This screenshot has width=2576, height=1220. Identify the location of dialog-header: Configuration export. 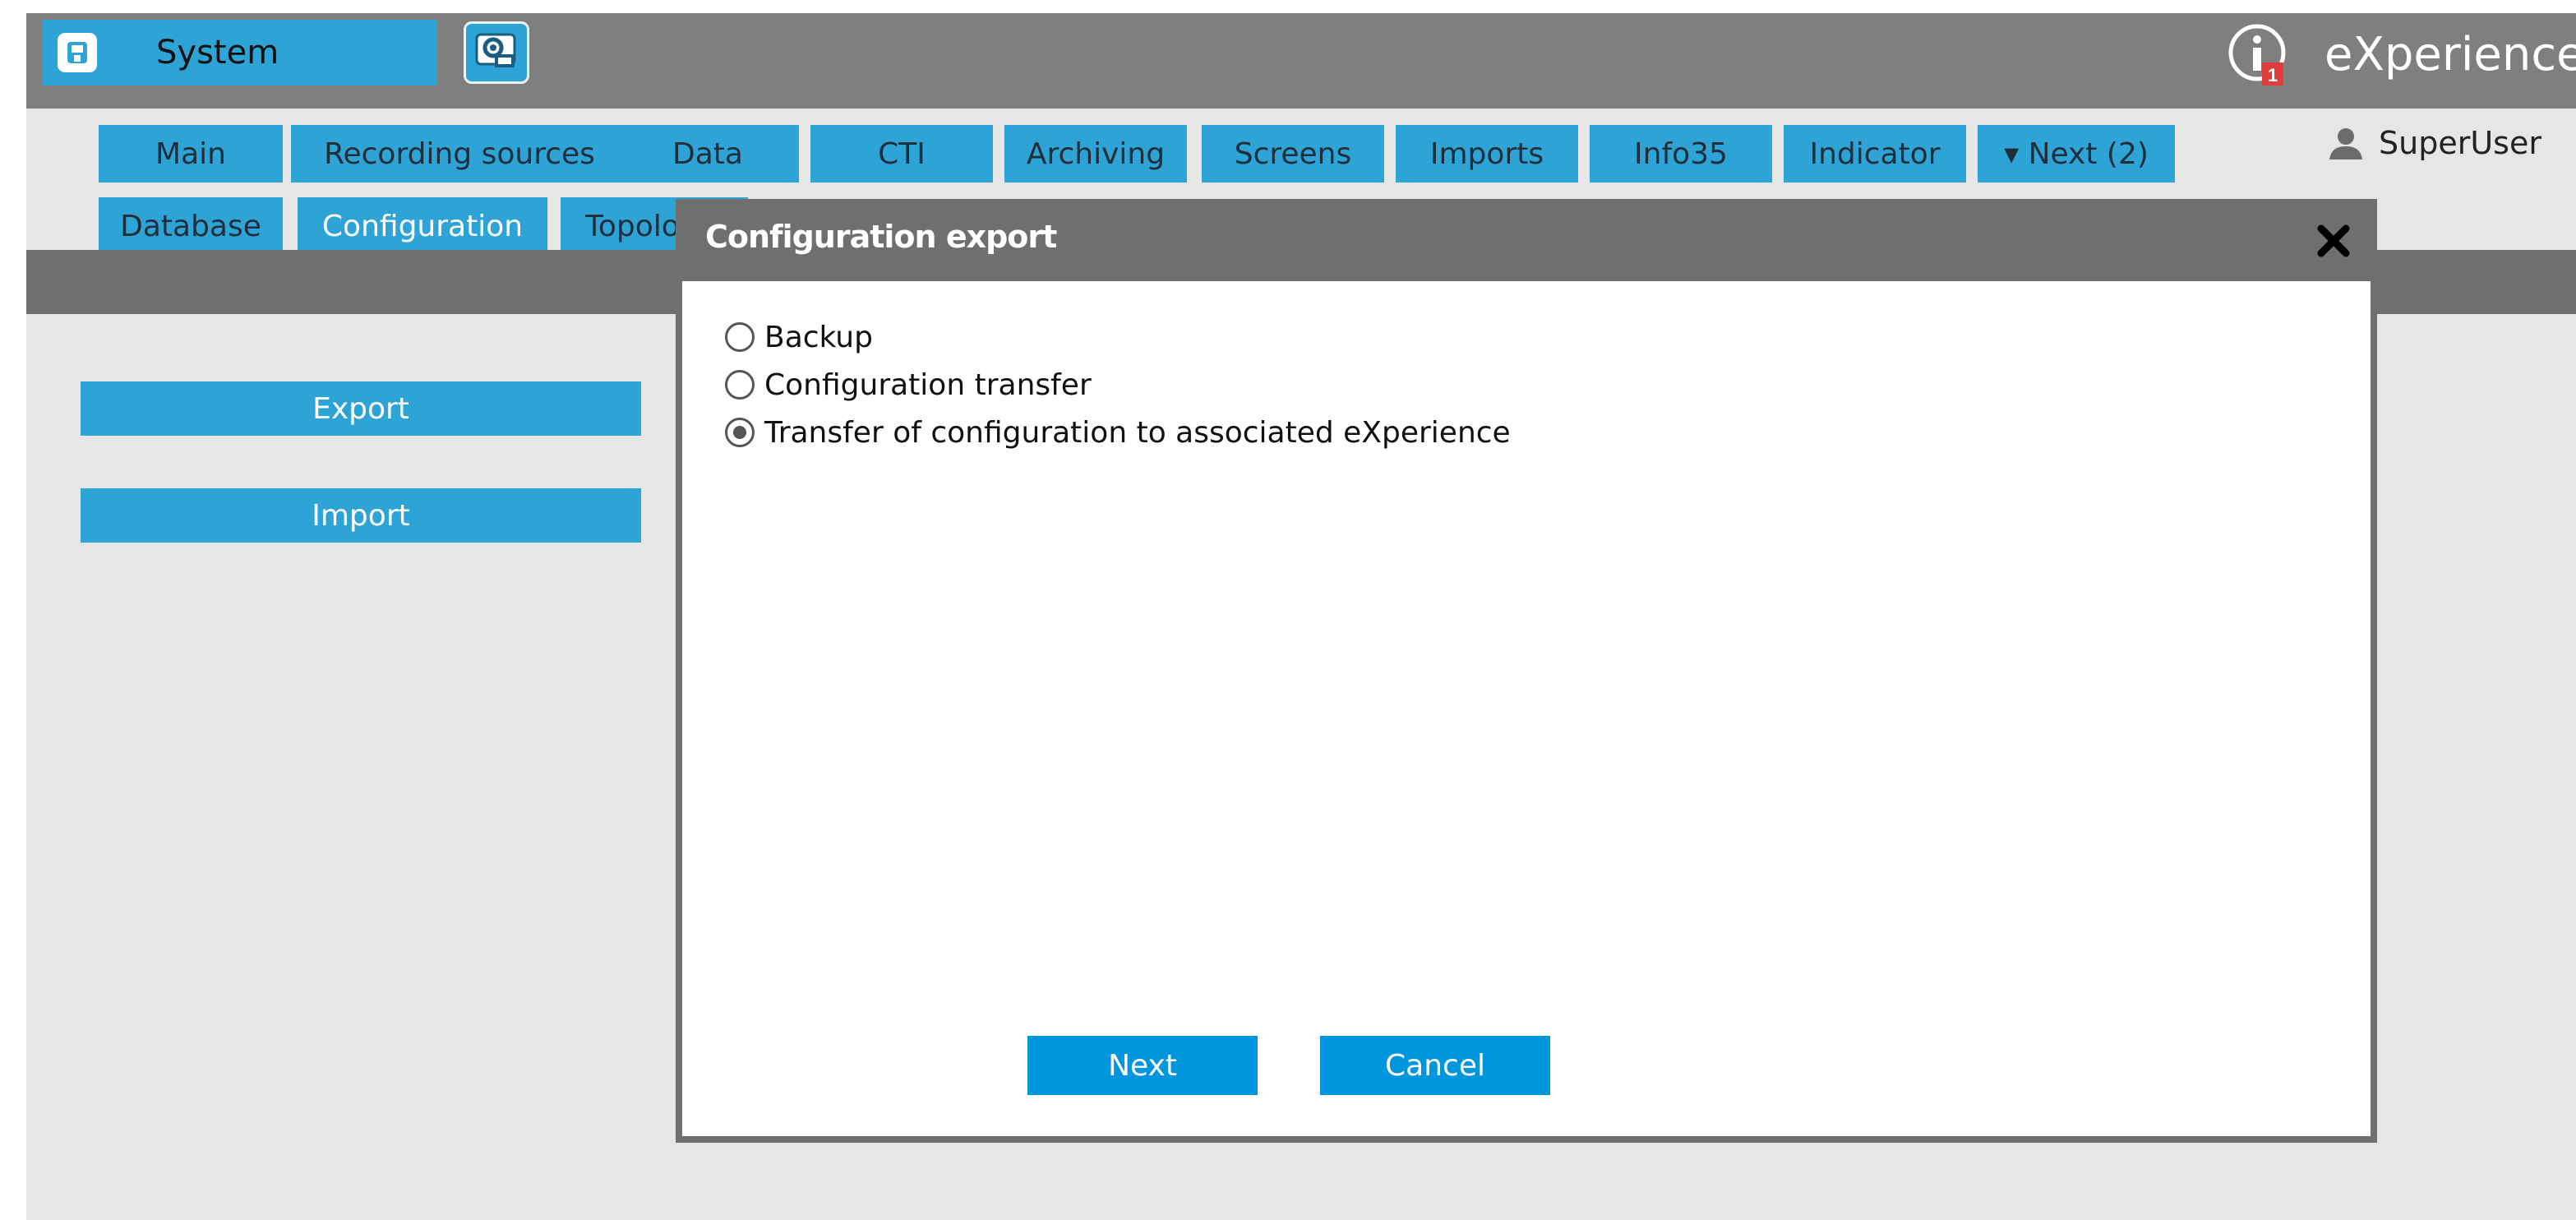
(1527, 240).